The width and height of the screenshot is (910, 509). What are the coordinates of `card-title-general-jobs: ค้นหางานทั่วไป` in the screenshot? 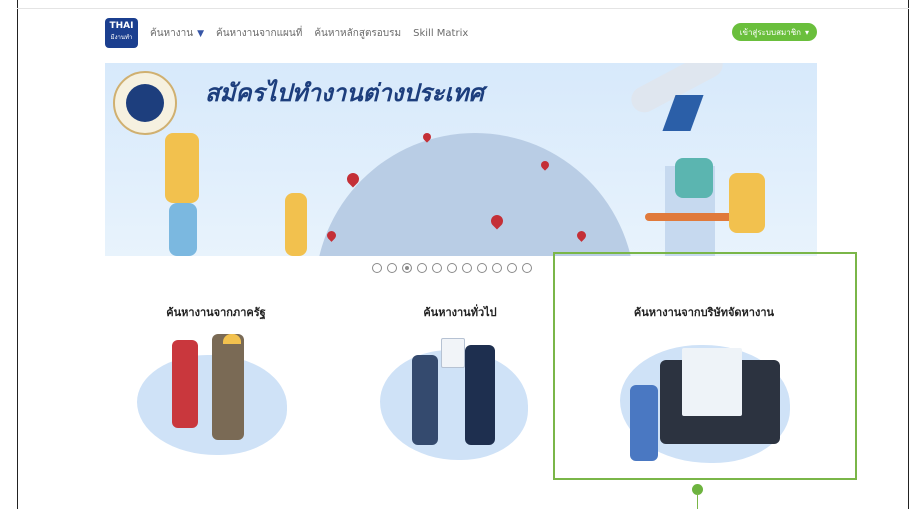 It's located at (460, 312).